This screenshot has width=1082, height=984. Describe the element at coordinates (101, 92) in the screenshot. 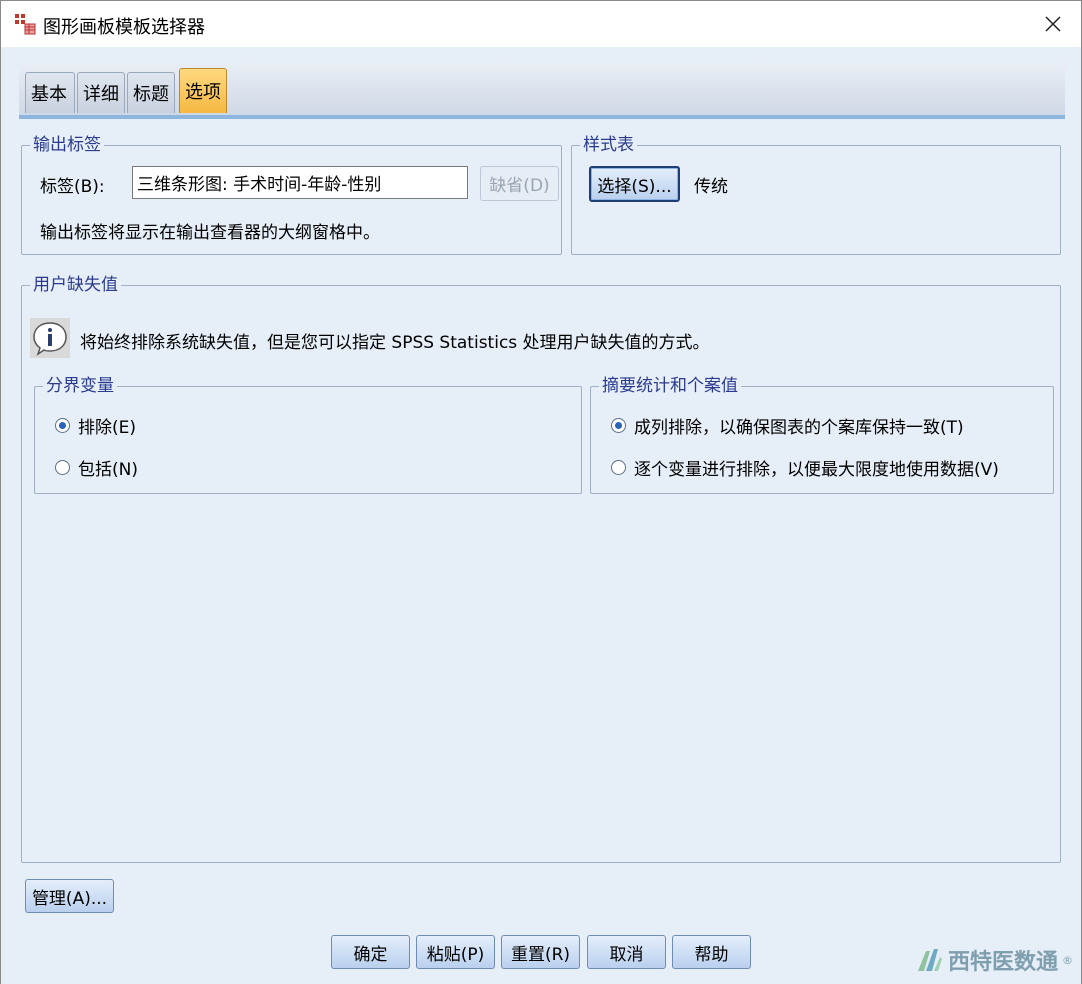

I see `tab-details: 详细` at that location.